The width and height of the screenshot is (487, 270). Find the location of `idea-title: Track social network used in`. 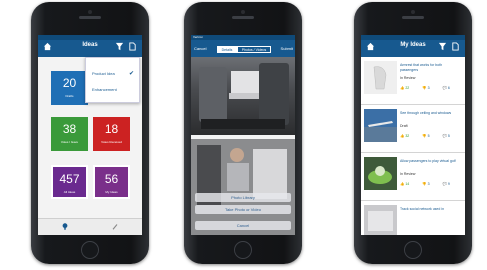

idea-title: Track social network used in is located at coordinates (422, 209).